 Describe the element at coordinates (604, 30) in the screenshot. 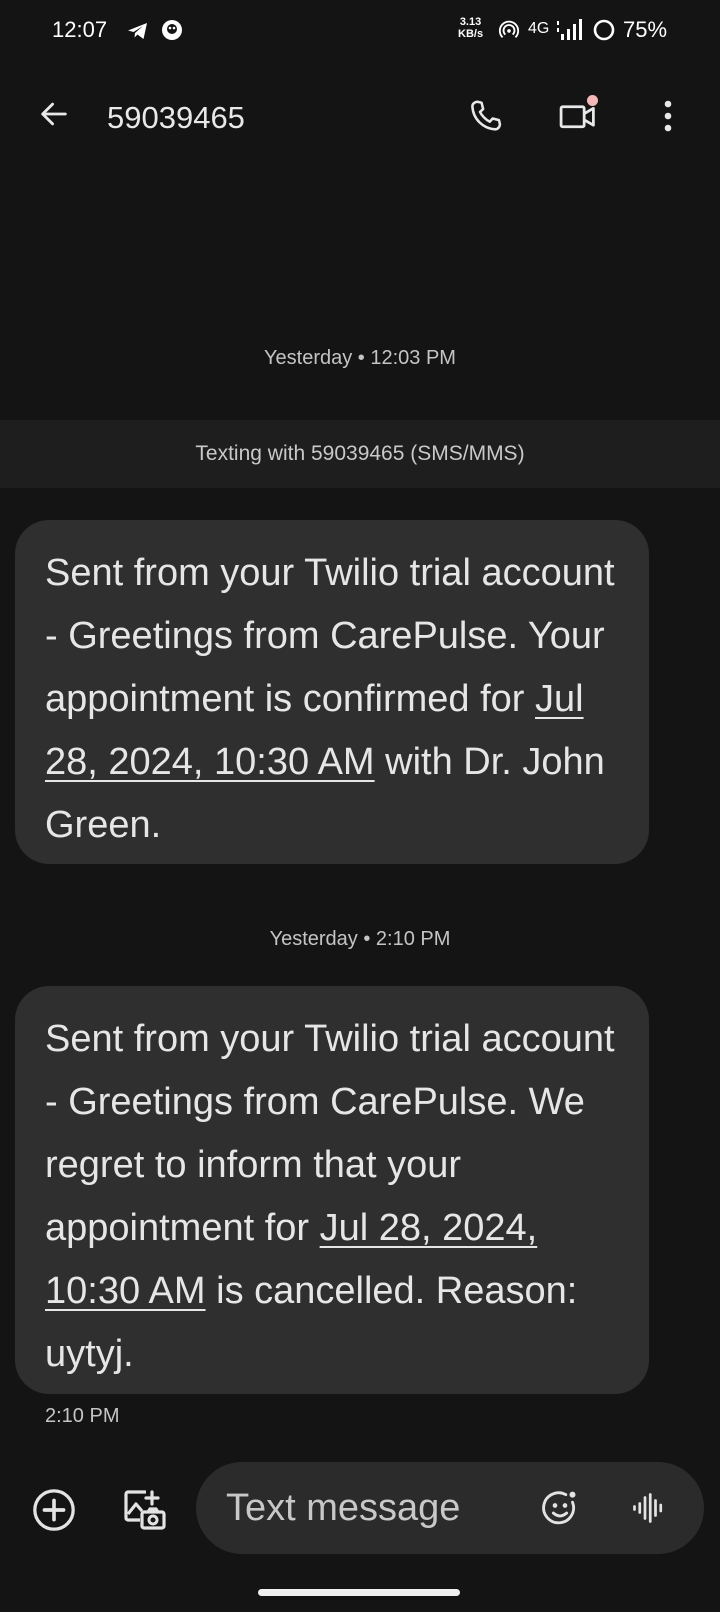

I see `battery-saver-icon` at that location.